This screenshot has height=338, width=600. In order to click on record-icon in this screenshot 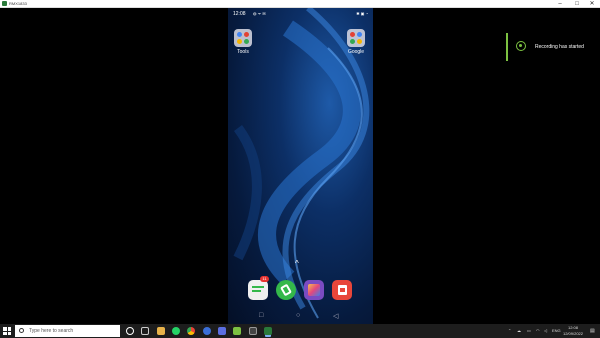, I will do `click(521, 46)`.